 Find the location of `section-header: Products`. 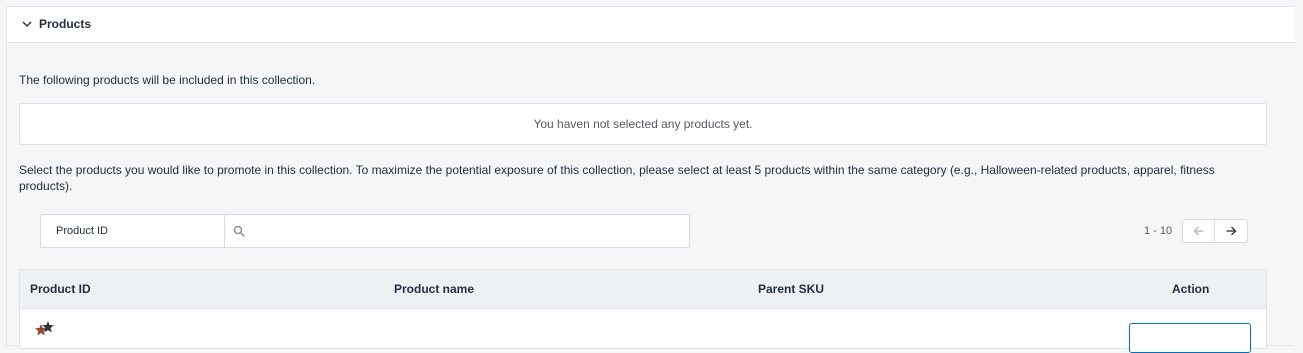

section-header: Products is located at coordinates (651, 25).